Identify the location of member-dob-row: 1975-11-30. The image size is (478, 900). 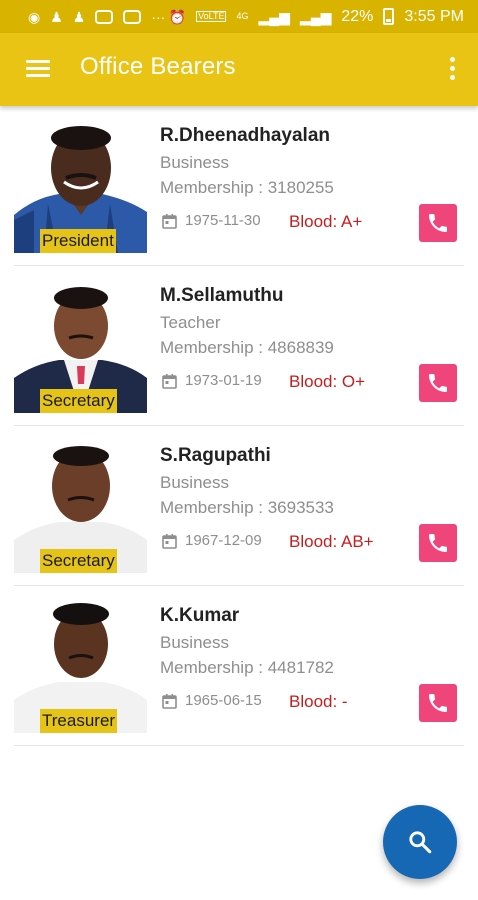
(211, 220).